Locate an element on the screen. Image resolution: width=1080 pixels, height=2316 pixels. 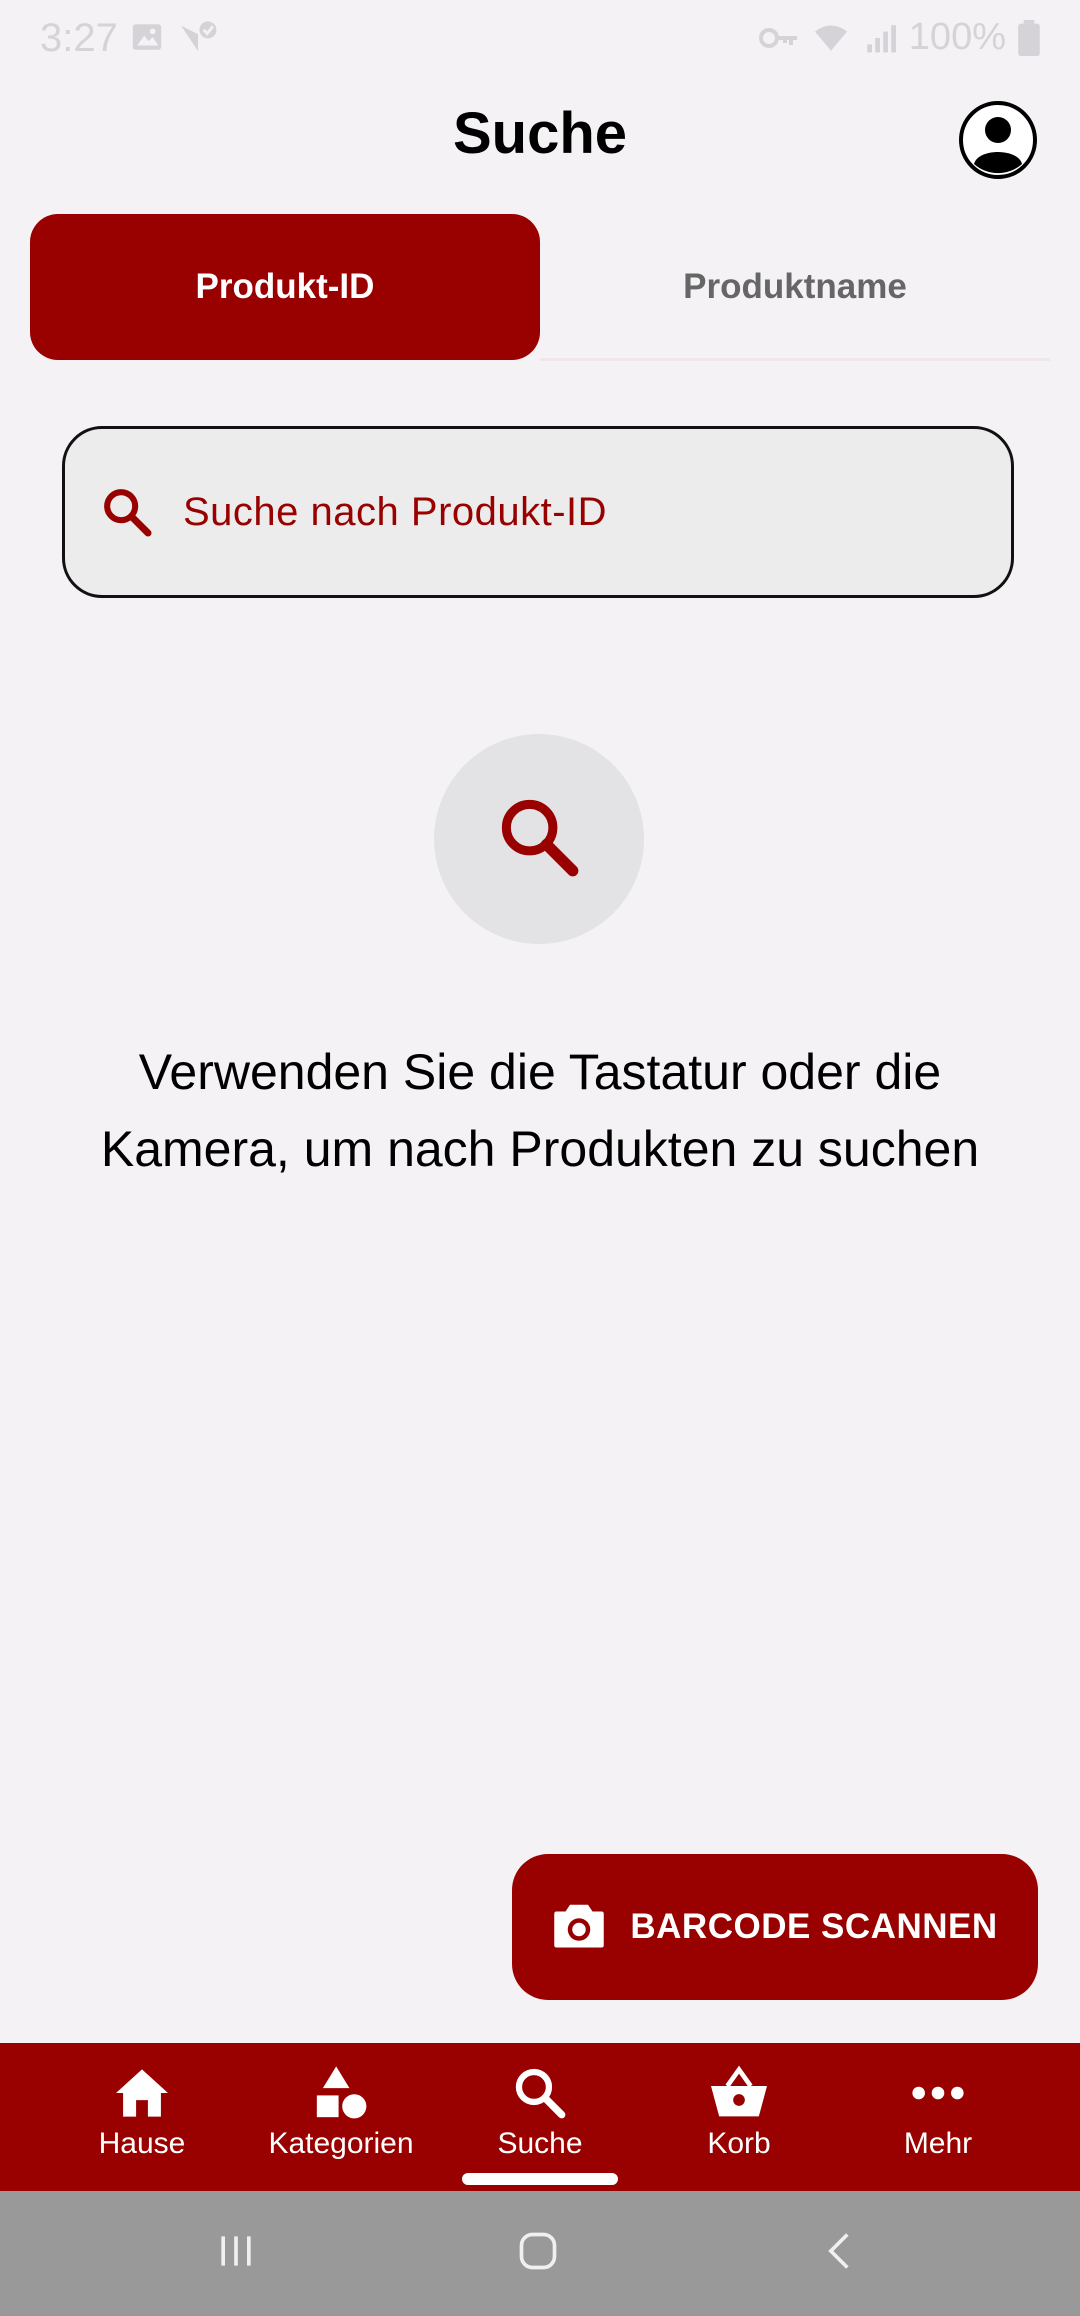
home-system-button is located at coordinates (538, 2253).